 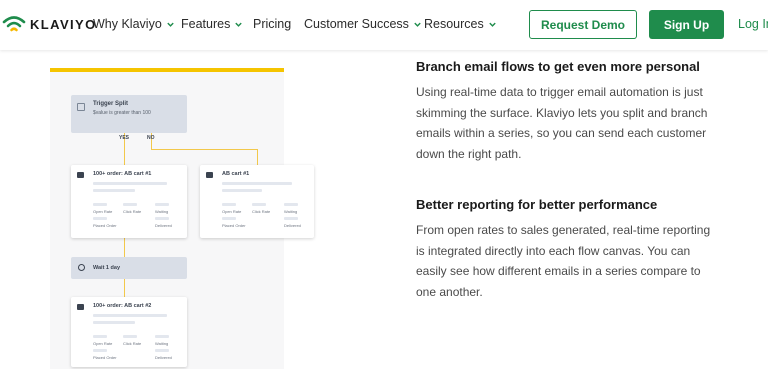 What do you see at coordinates (537, 204) in the screenshot?
I see `feature-title: Better reporting for better performance` at bounding box center [537, 204].